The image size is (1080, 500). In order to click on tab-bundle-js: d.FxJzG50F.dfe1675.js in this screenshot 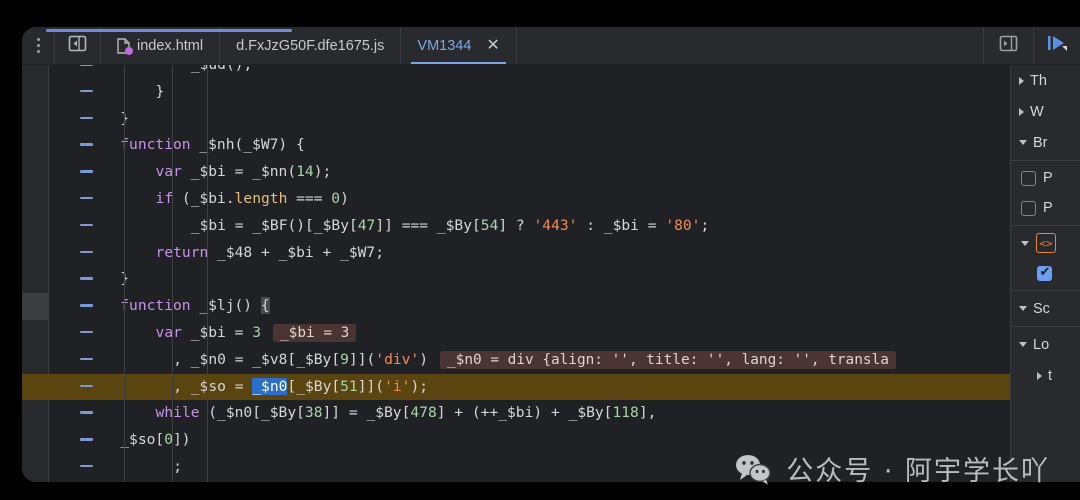, I will do `click(311, 45)`.